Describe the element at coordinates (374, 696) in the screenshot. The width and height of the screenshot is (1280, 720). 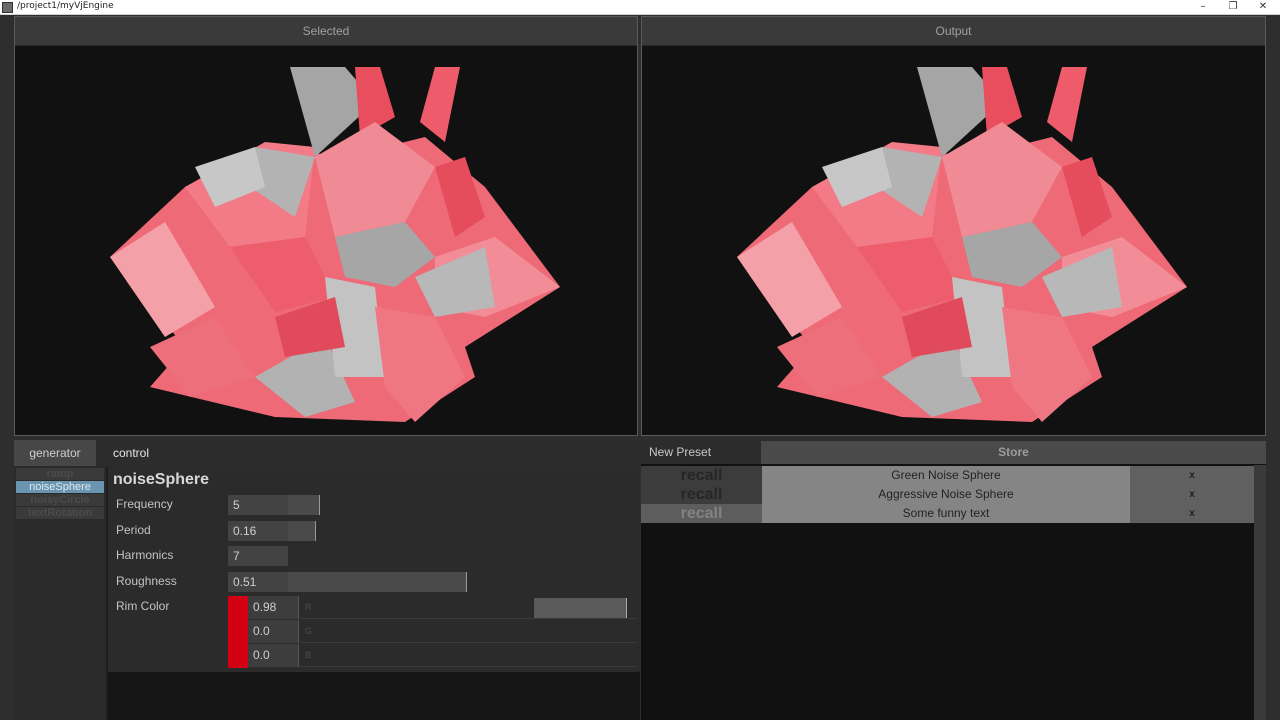
I see `control-area-empty` at that location.